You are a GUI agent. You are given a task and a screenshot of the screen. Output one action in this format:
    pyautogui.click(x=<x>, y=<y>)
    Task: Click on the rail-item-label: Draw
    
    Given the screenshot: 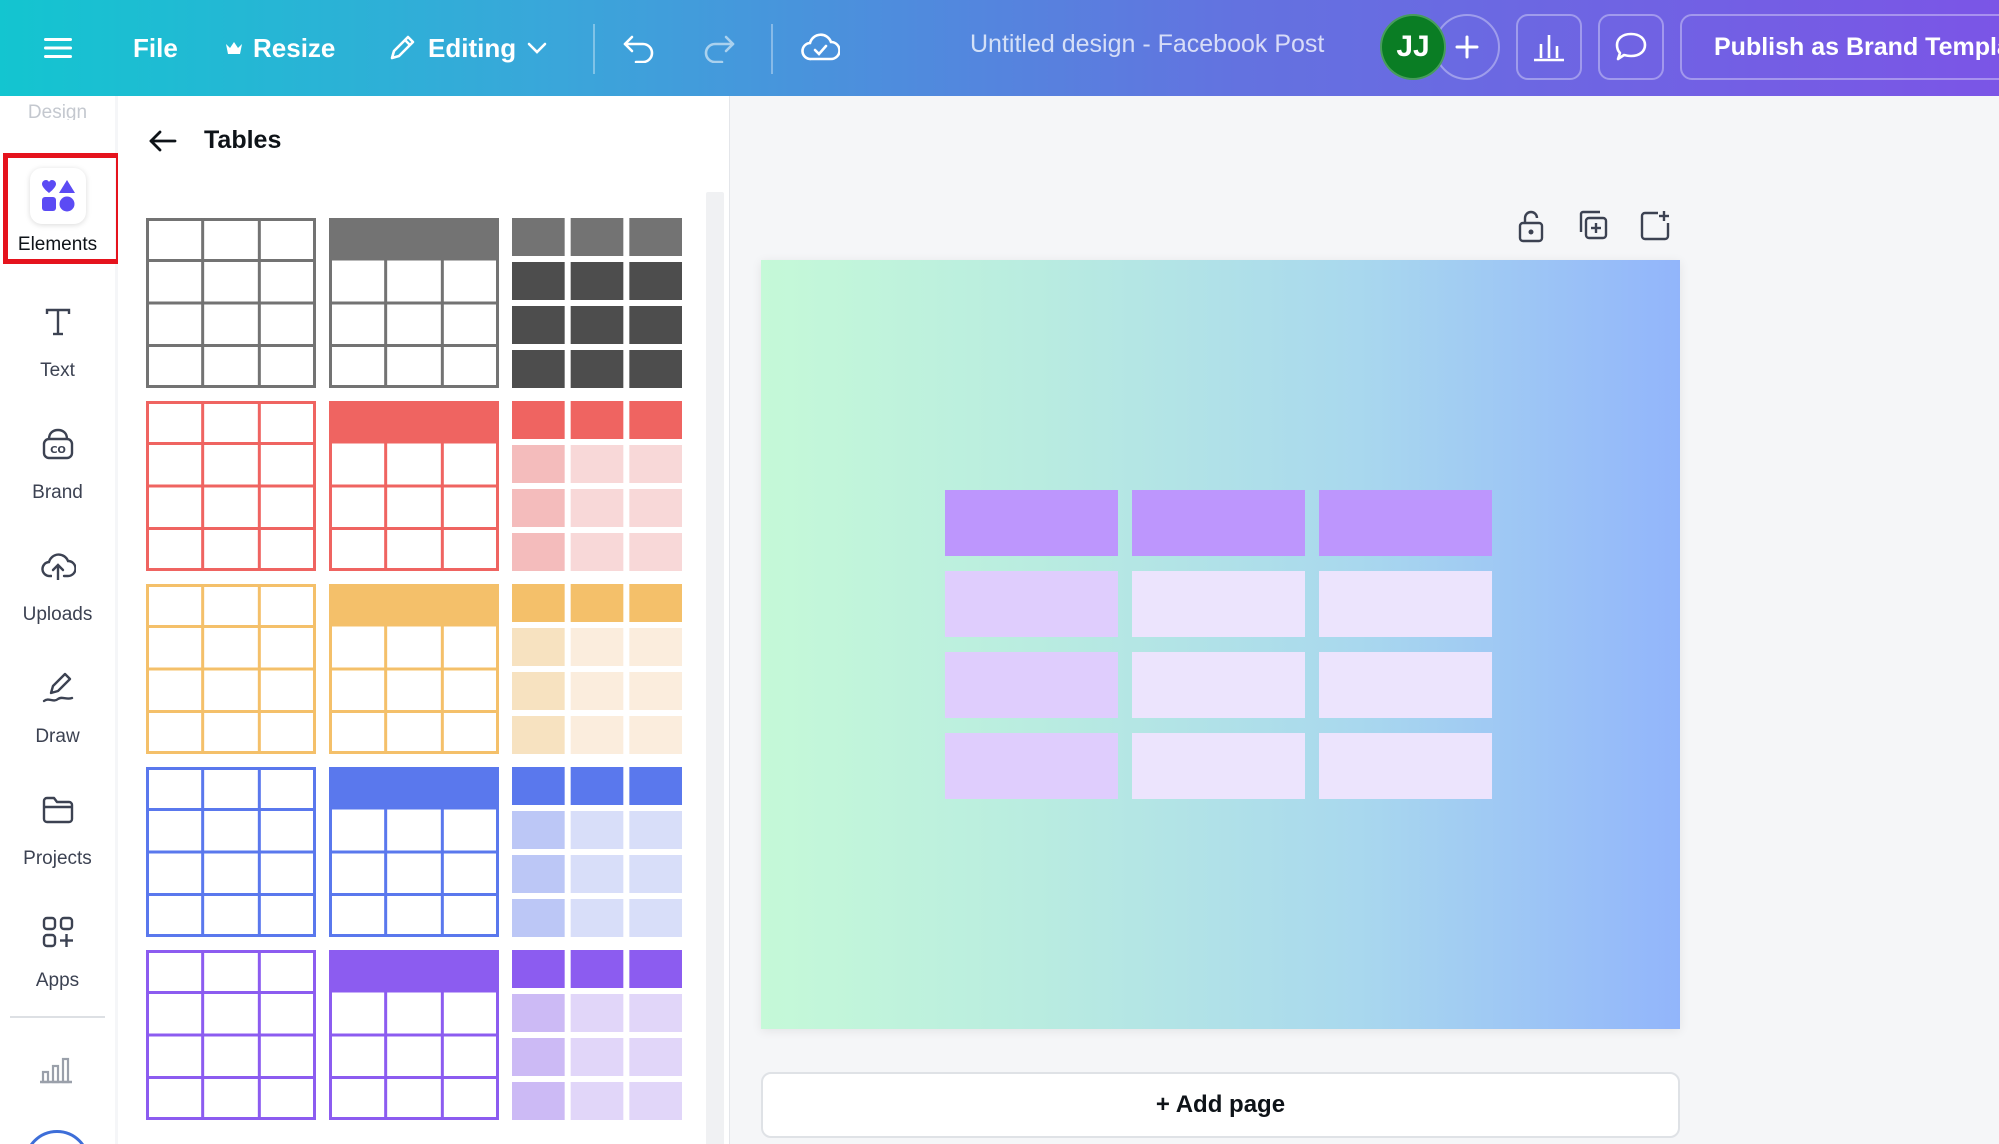 What is the action you would take?
    pyautogui.click(x=57, y=736)
    